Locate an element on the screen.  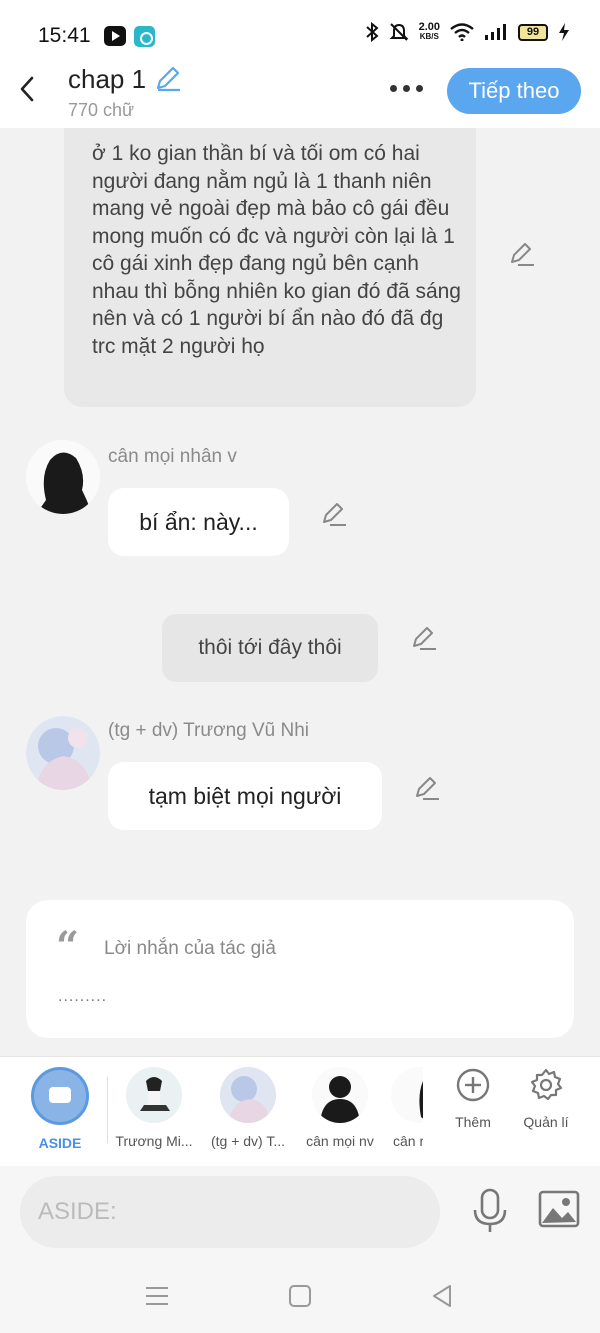
message-input is located at coordinates (230, 1212).